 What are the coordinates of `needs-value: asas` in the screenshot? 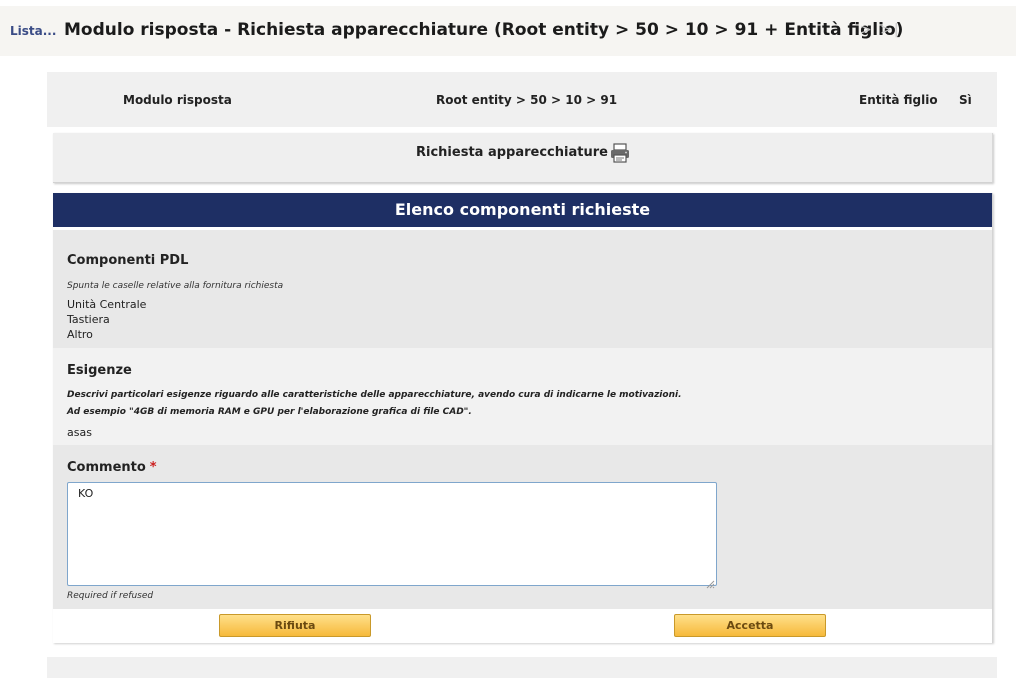 It's located at (79, 432).